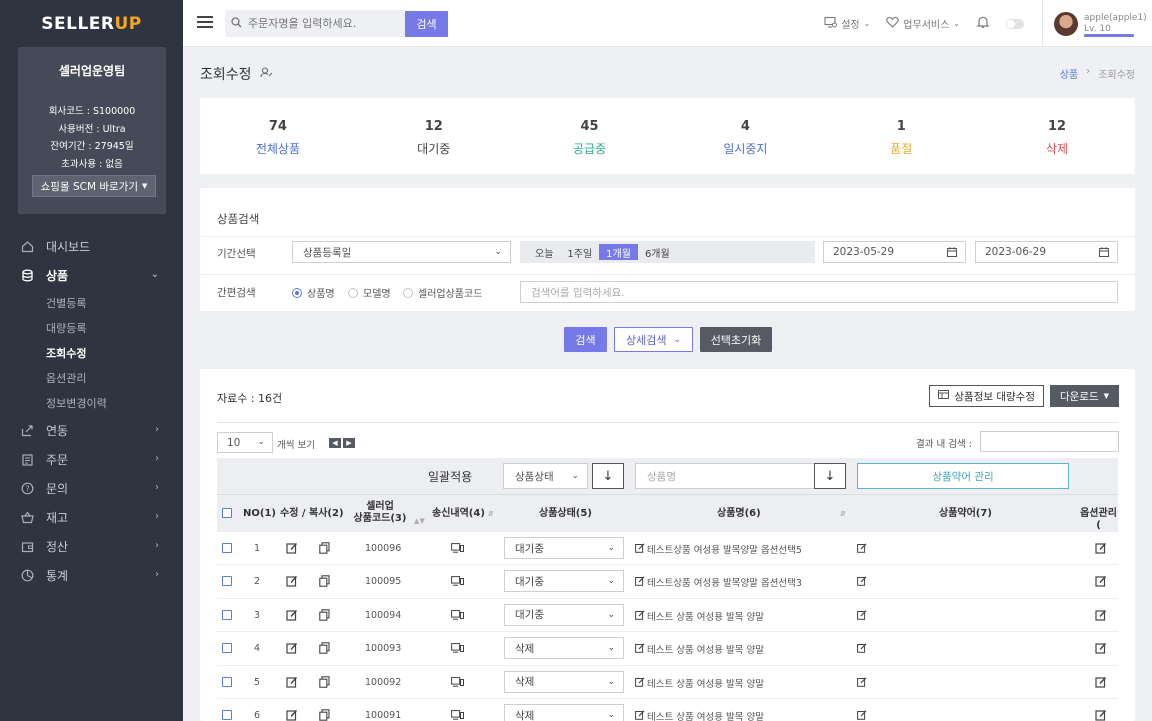  What do you see at coordinates (91, 302) in the screenshot?
I see `submenu-item-single-register: 건별등록` at bounding box center [91, 302].